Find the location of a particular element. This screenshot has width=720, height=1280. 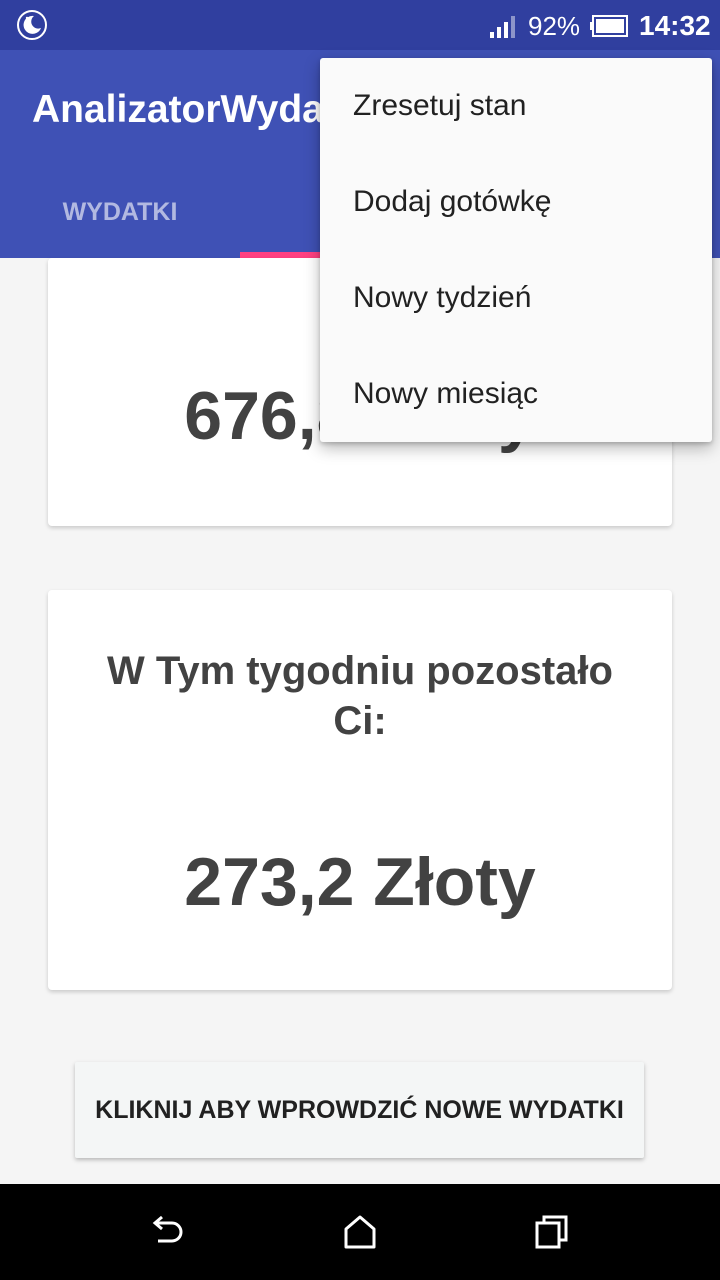

moon-icon is located at coordinates (32, 25).